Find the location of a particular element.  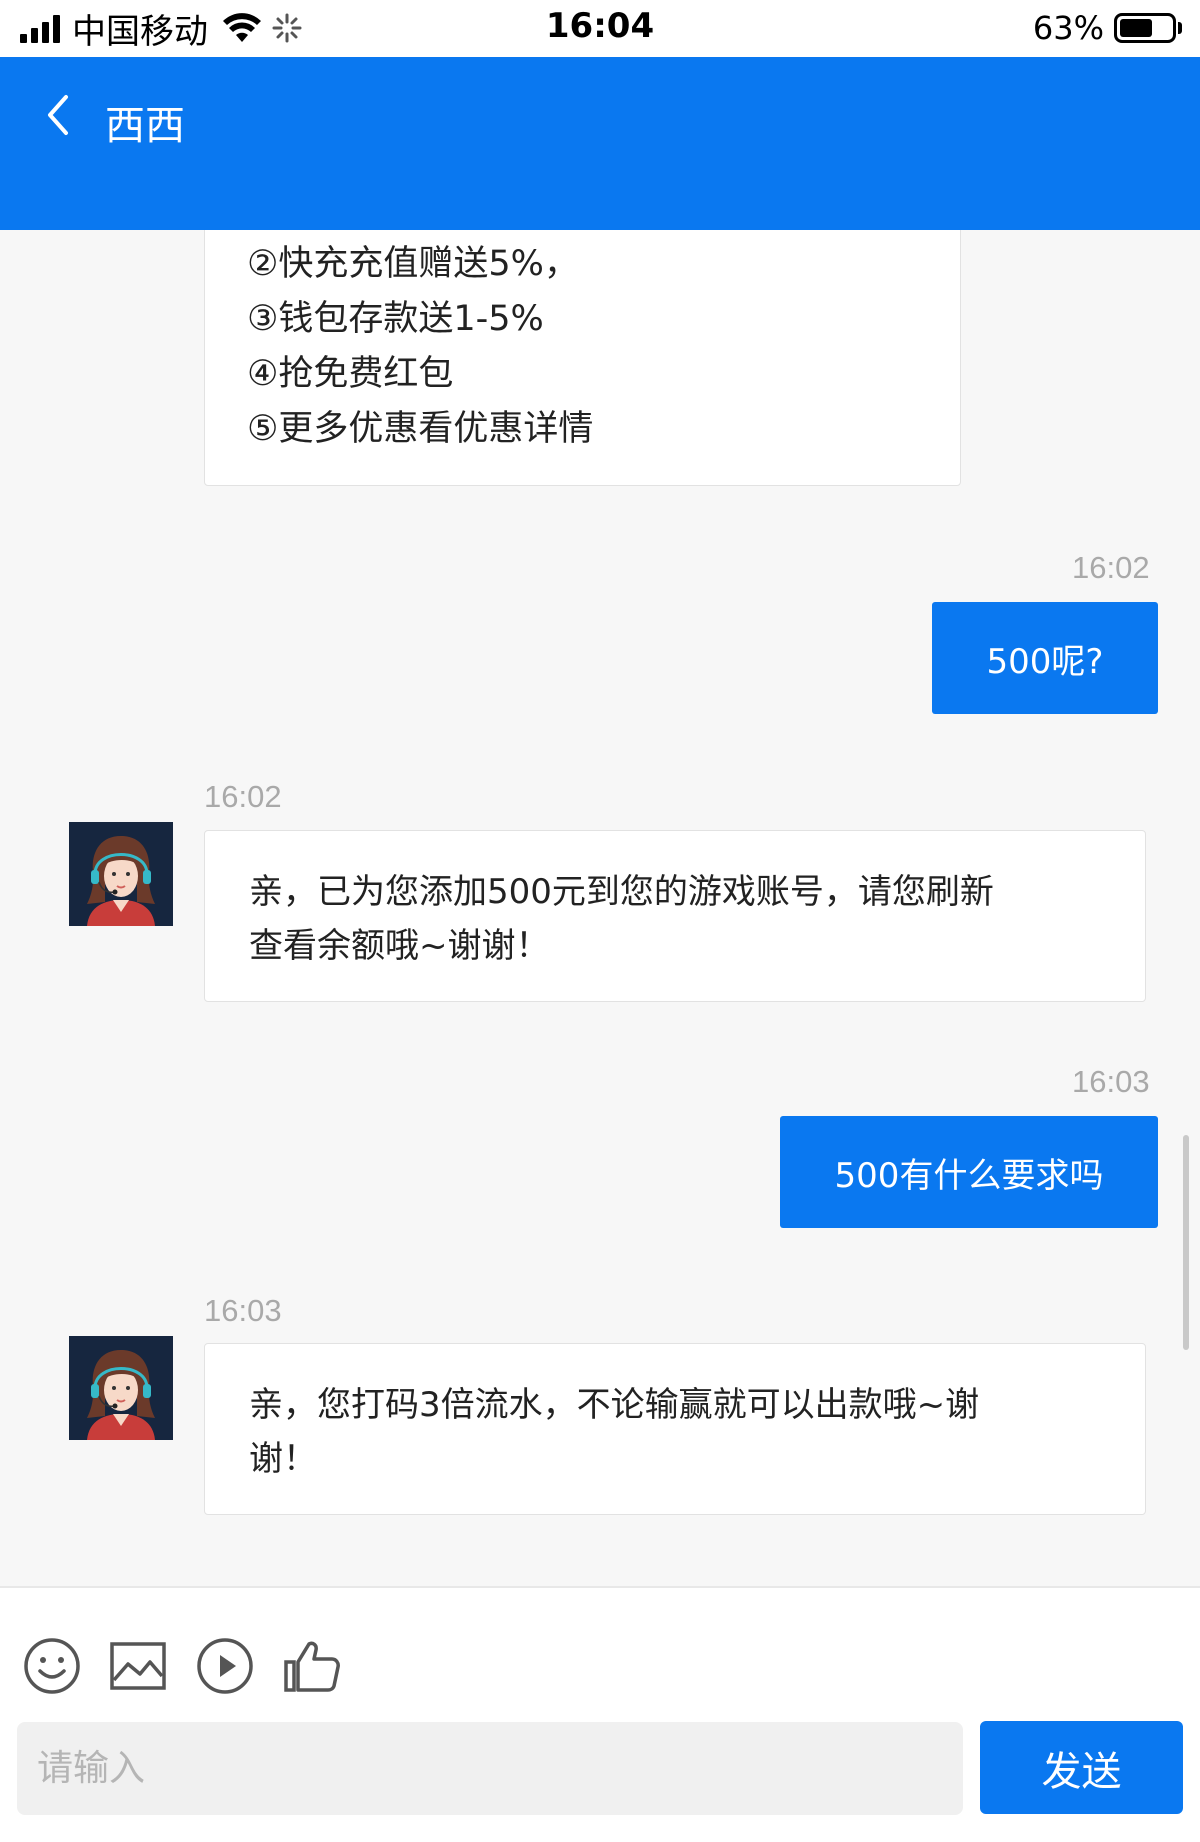

message-text: 500有什么要求吗 is located at coordinates (969, 1175).